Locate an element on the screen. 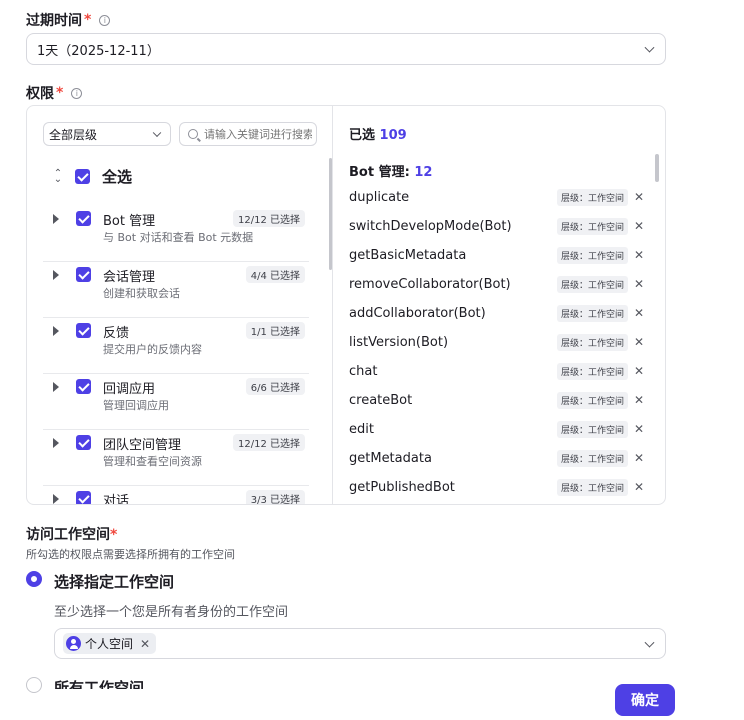 The image size is (744, 720). confirm-button: 确定 is located at coordinates (645, 700).